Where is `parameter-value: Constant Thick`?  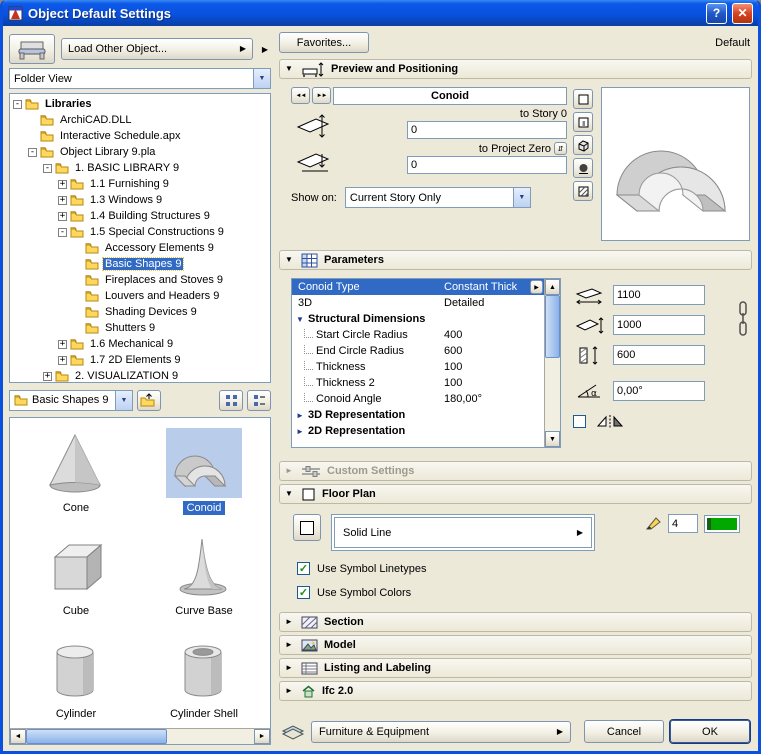
parameter-value: Constant Thick is located at coordinates (487, 287).